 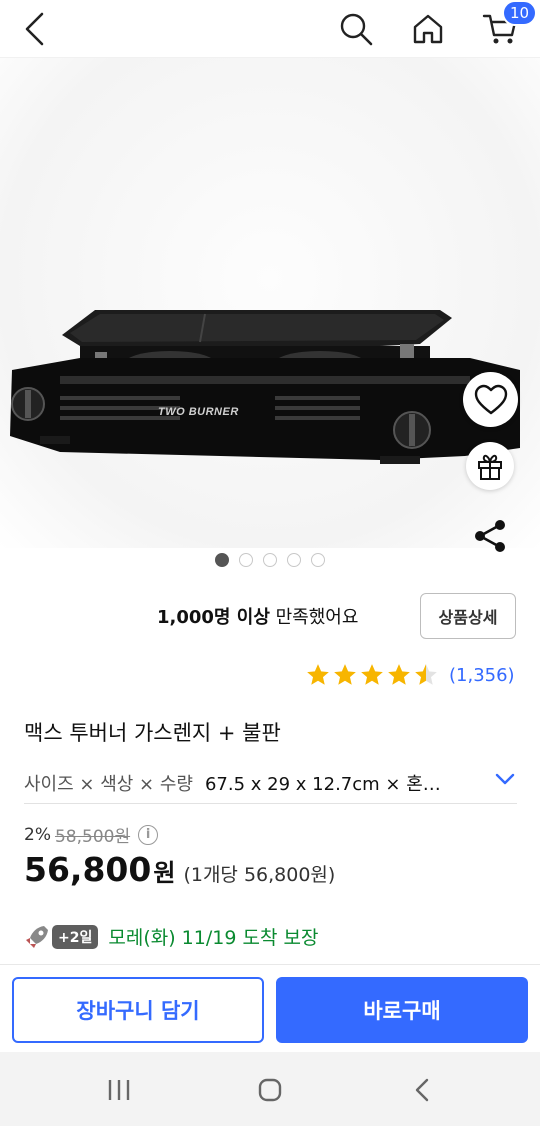 What do you see at coordinates (37, 936) in the screenshot?
I see `rocket-icon` at bounding box center [37, 936].